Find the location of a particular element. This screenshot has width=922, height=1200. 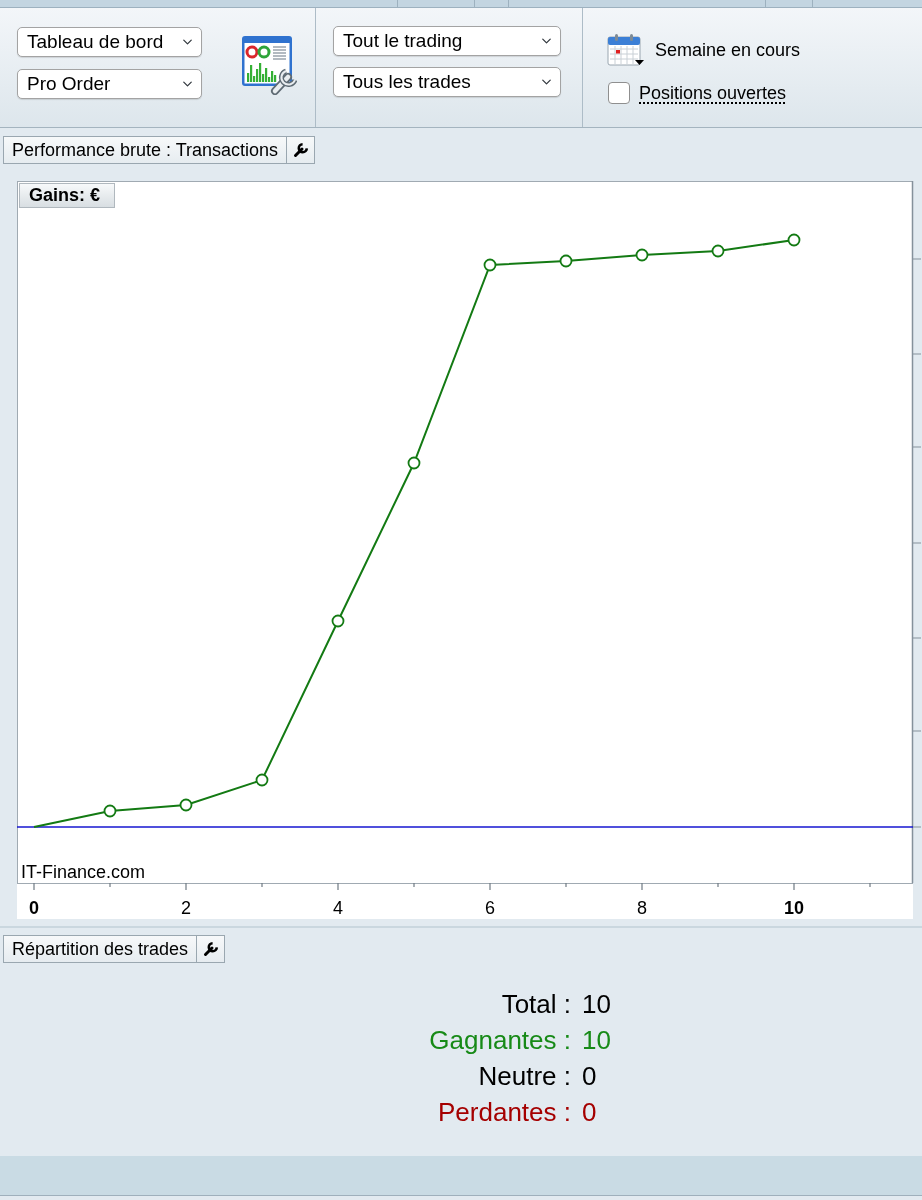

dropdown: Tout le trading is located at coordinates (447, 41).